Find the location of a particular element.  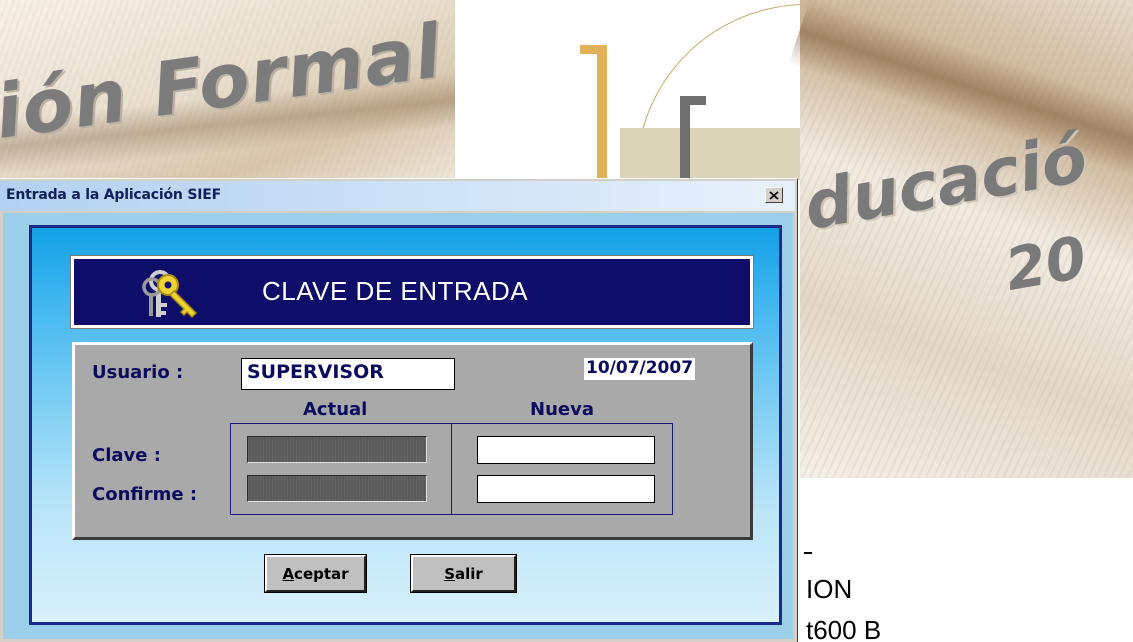

user-input: SUPERVISOR is located at coordinates (348, 374).